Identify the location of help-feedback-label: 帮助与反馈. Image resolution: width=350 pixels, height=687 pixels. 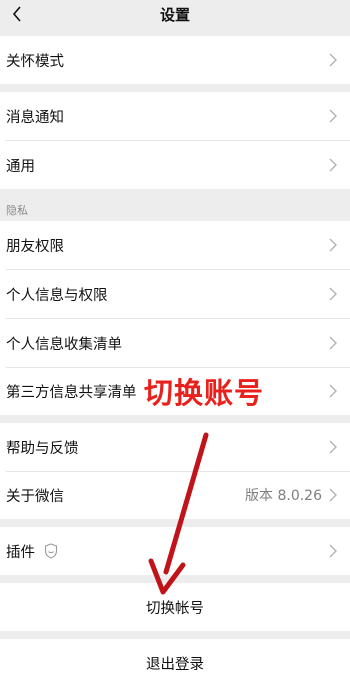
(42, 448).